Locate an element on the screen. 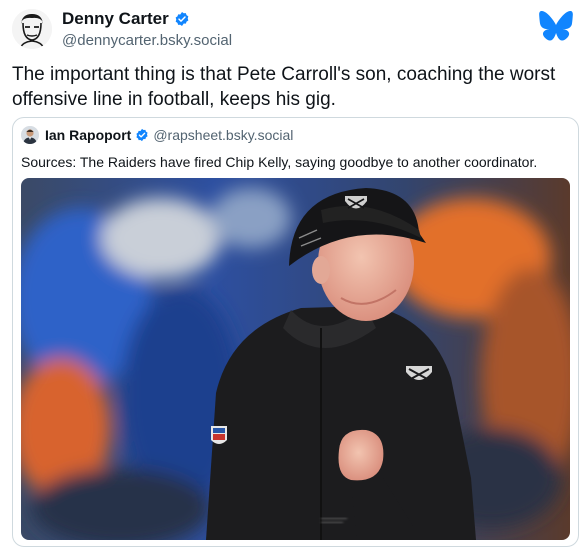 This screenshot has height=550, width=585. author-name: Denny Carter is located at coordinates (126, 19).